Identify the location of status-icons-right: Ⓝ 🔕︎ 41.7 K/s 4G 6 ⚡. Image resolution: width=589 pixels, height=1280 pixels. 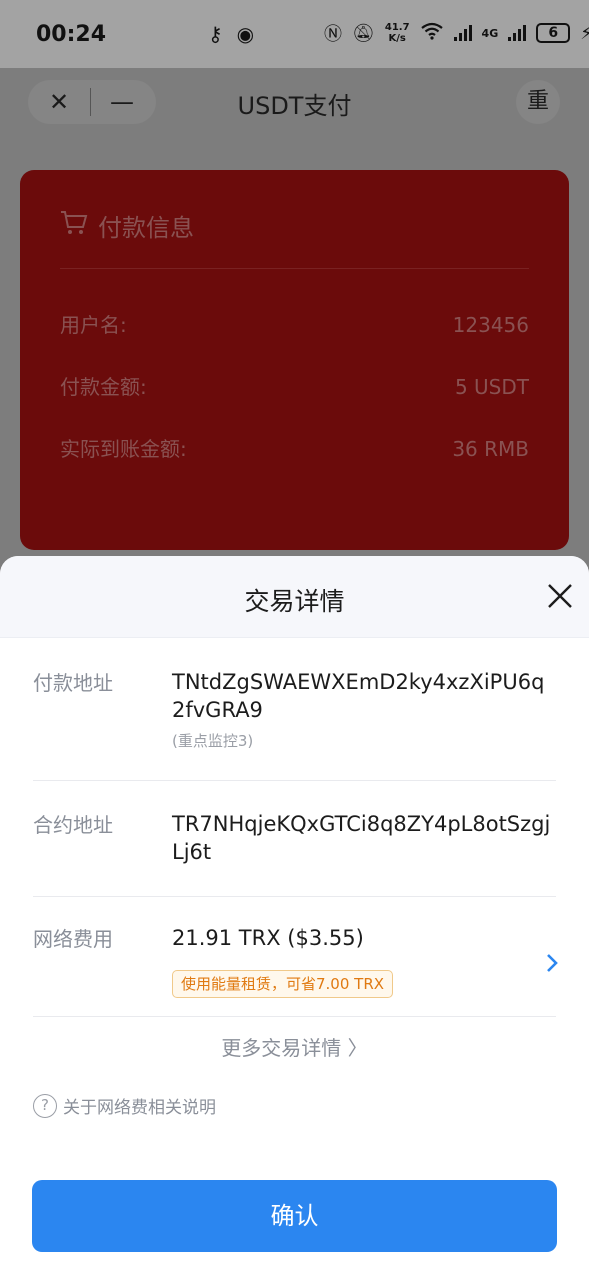
(456, 33).